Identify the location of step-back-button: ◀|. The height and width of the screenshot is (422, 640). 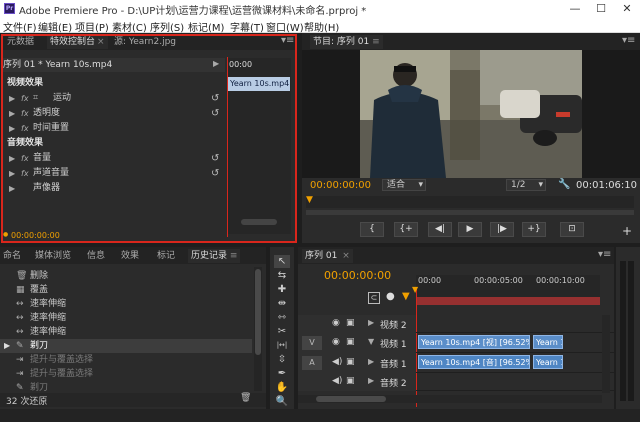
(440, 229).